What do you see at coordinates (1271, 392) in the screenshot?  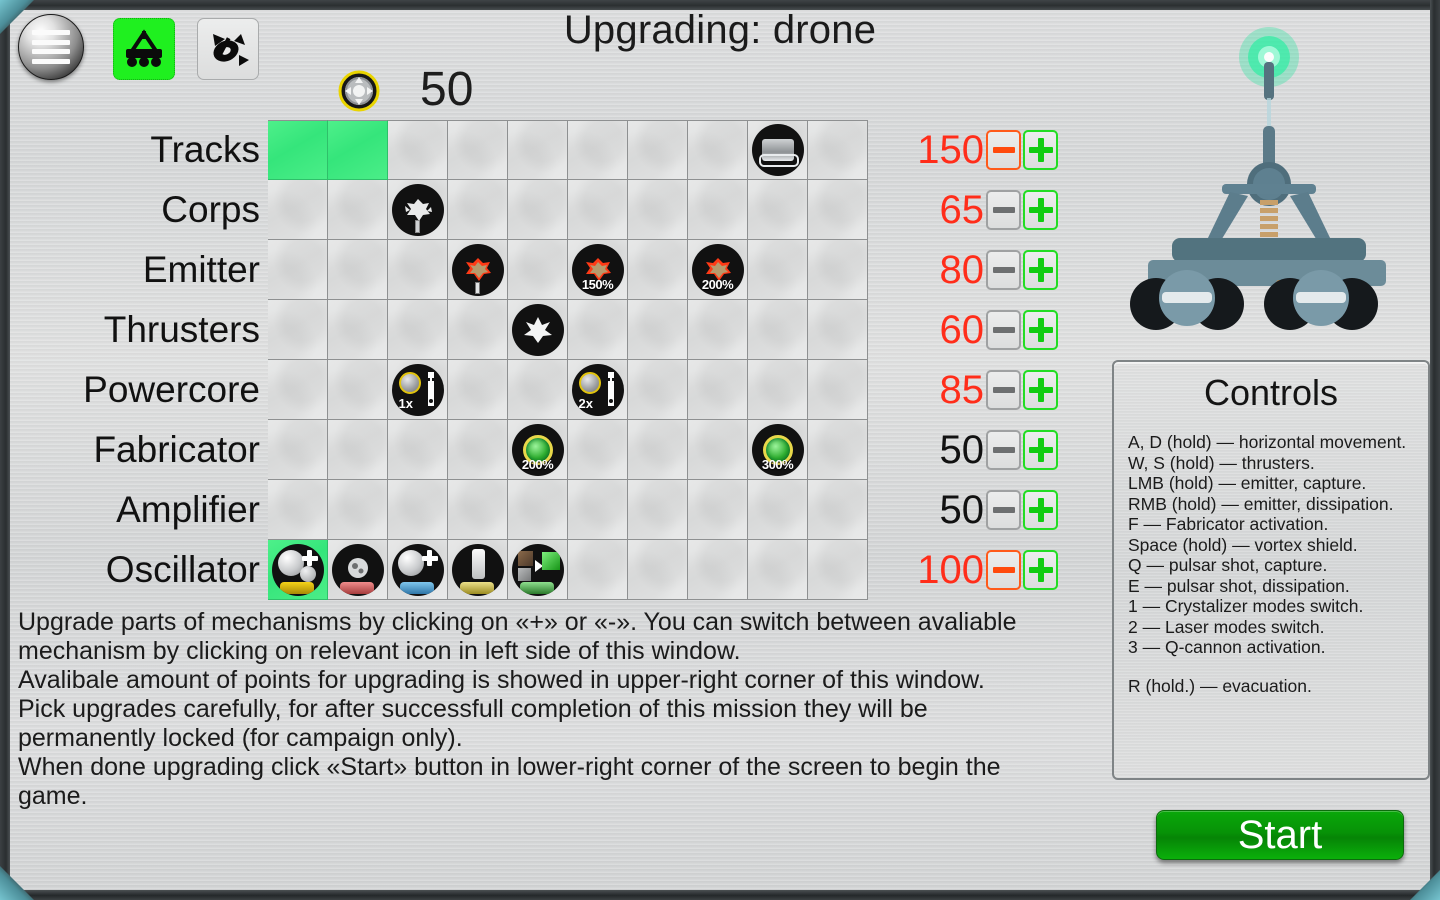 I see `controls-title: Controls` at bounding box center [1271, 392].